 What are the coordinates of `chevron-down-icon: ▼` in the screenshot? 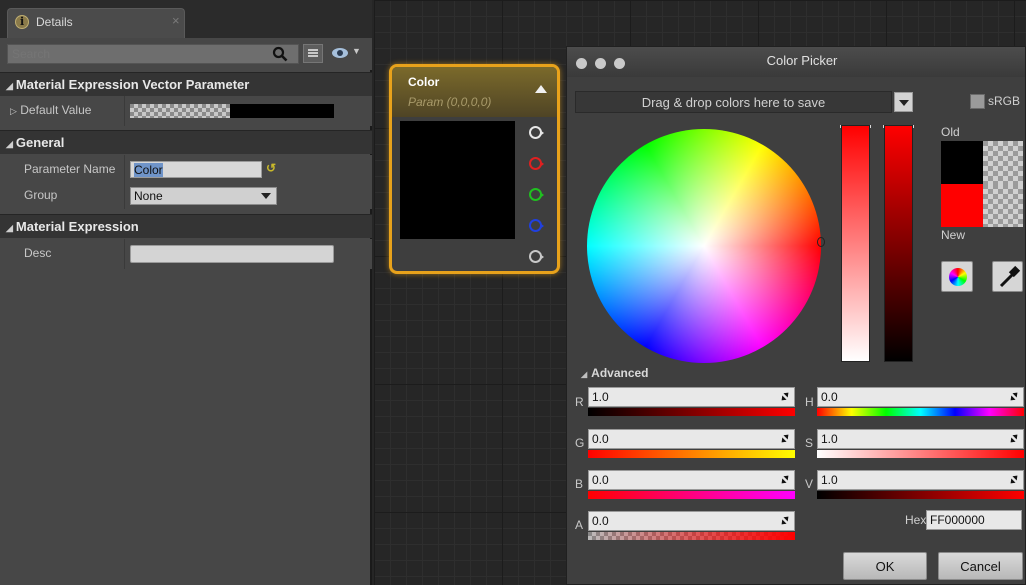 It's located at (356, 51).